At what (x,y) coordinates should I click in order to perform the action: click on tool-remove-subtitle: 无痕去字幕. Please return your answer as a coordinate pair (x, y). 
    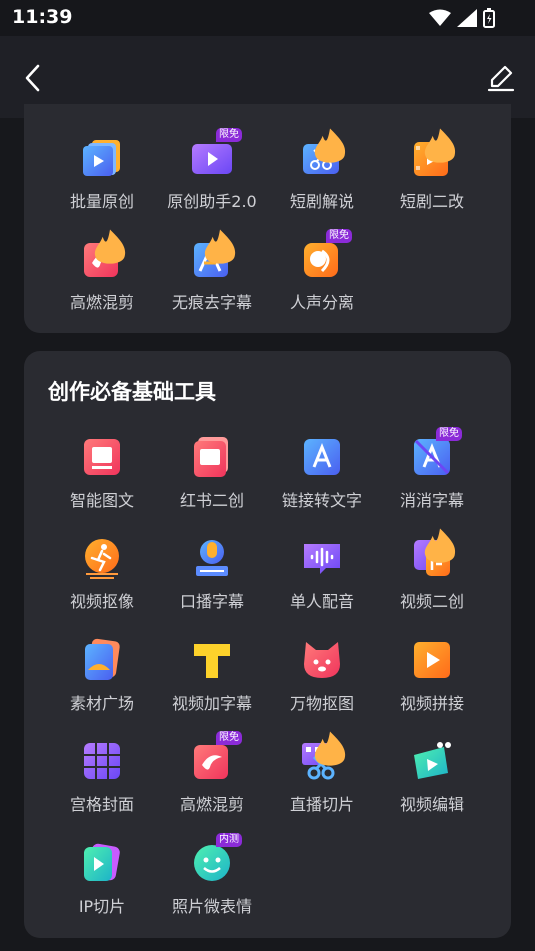
    Looking at the image, I should click on (212, 278).